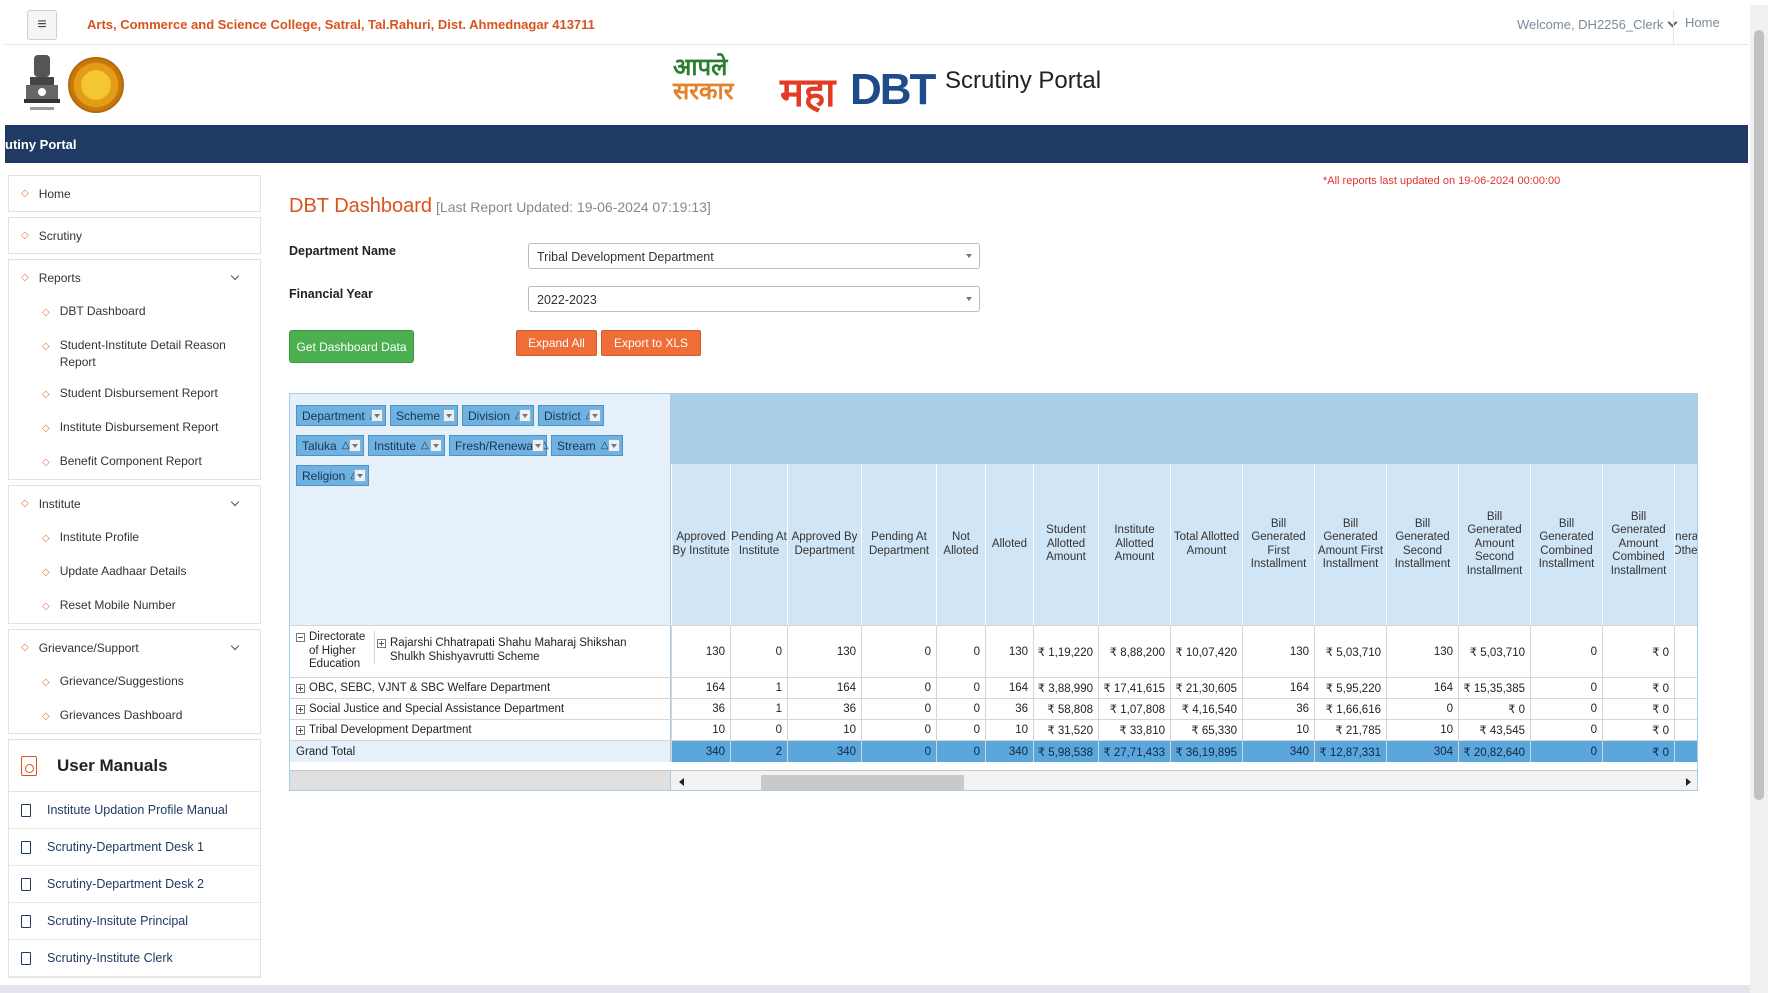 The image size is (1768, 993). What do you see at coordinates (134, 572) in the screenshot?
I see `sidebar-subitem-update-aadhaar: ◇ Update Aadhaar Details` at bounding box center [134, 572].